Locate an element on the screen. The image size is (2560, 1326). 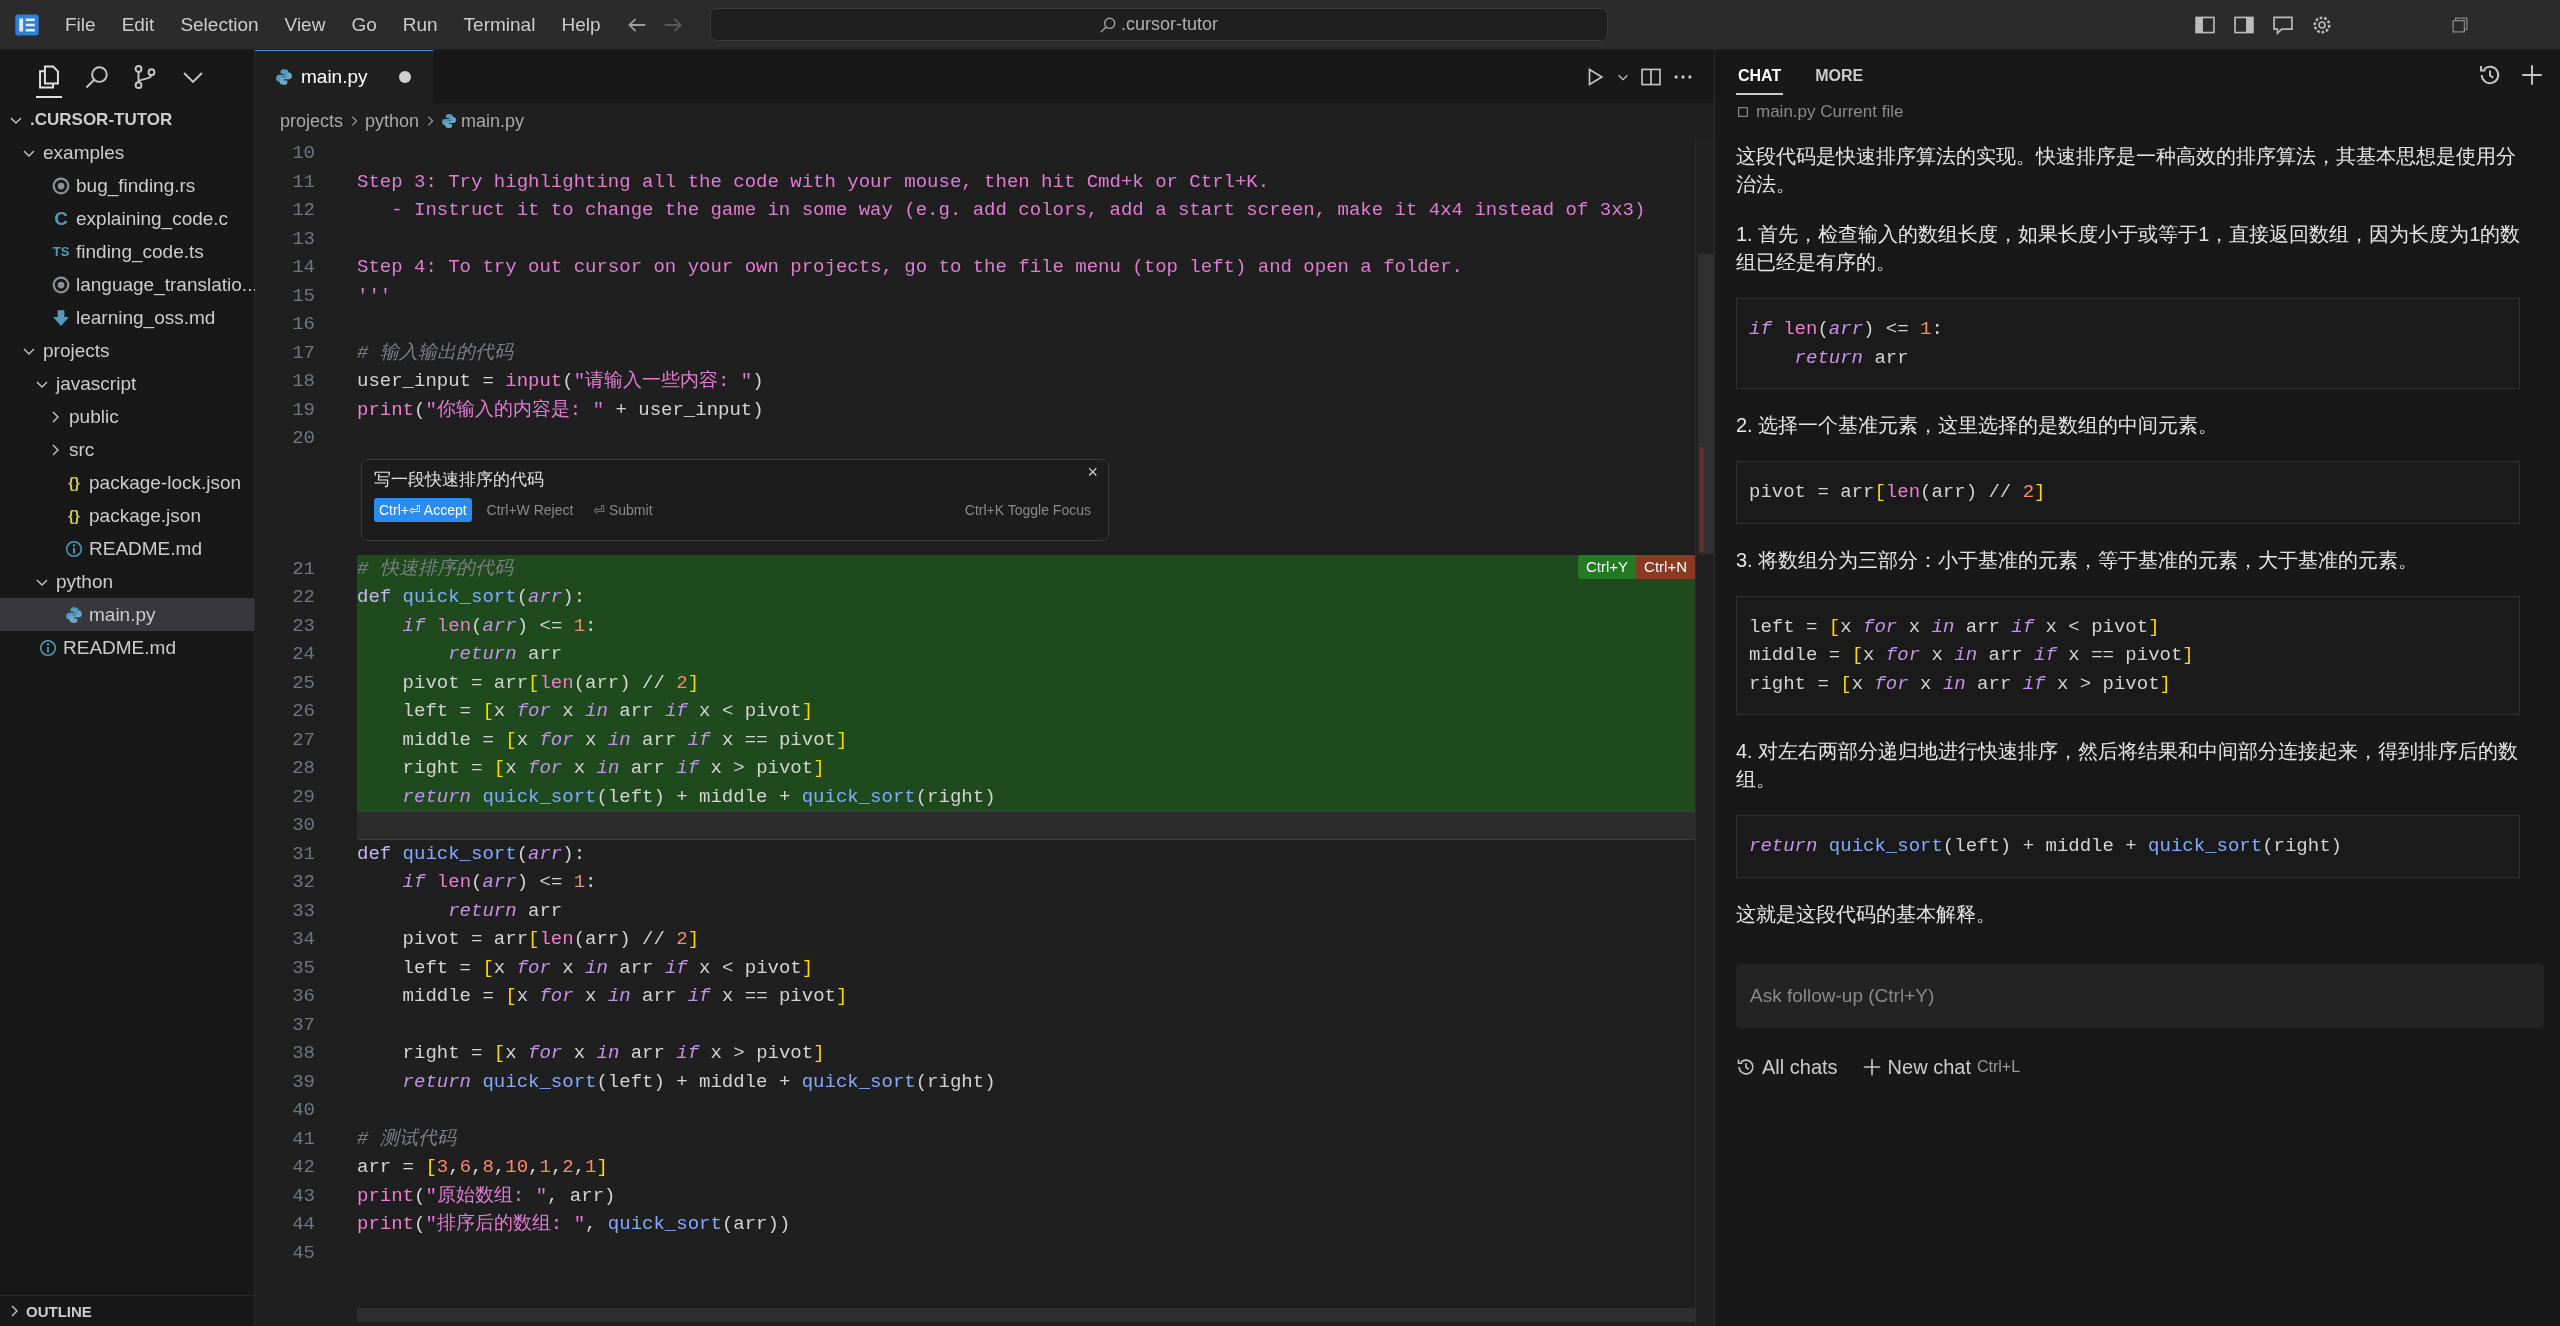
all-chats-button: All chats is located at coordinates (1787, 1067).